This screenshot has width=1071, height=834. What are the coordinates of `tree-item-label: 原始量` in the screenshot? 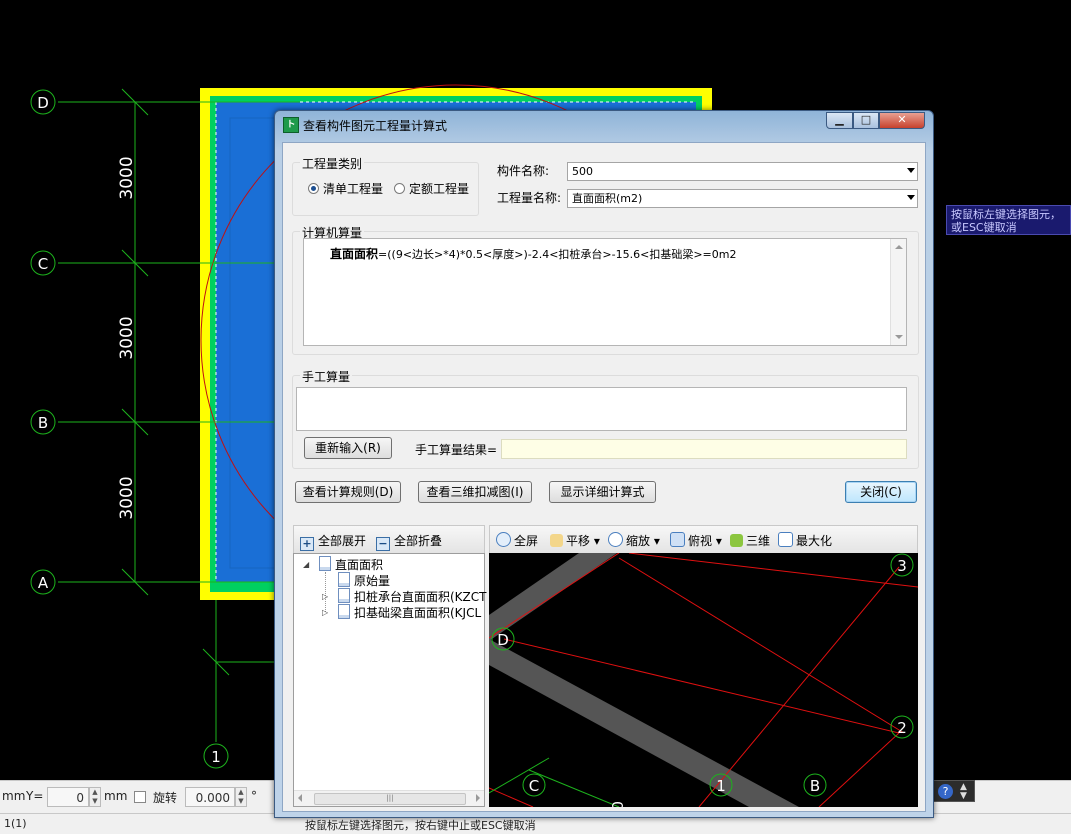 It's located at (372, 581).